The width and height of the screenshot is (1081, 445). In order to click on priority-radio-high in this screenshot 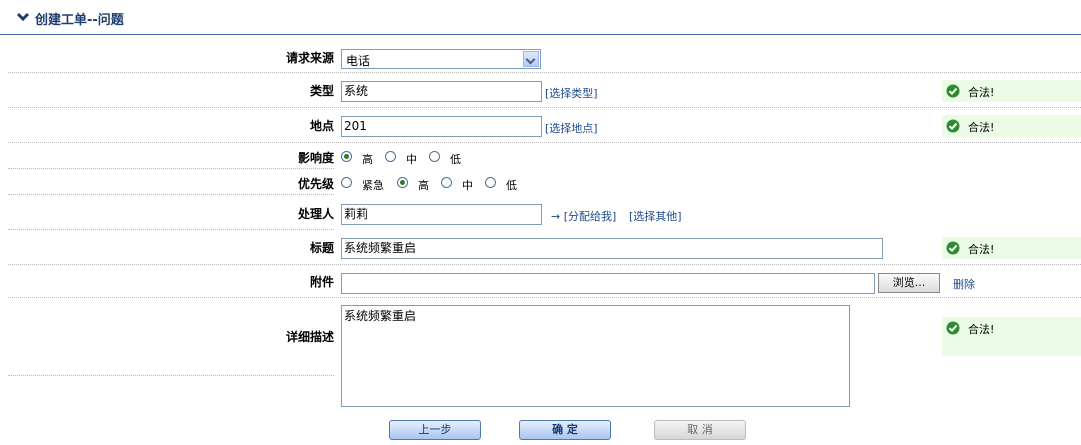, I will do `click(402, 182)`.